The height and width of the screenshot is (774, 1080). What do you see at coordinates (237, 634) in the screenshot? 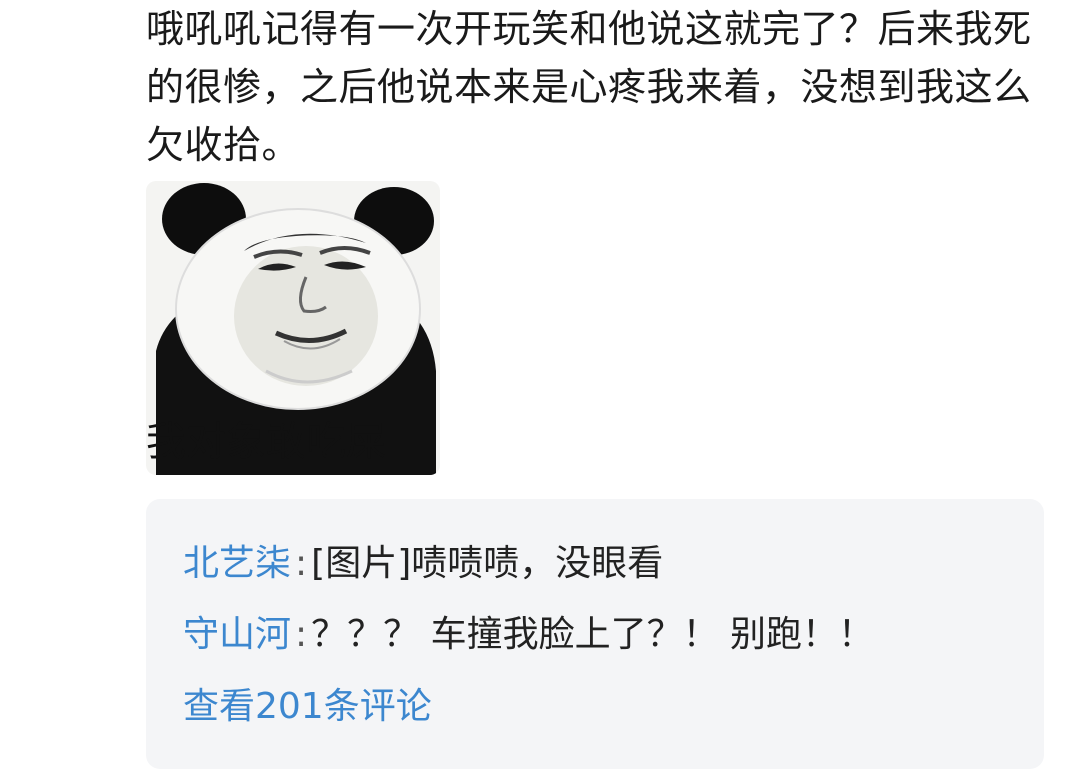
I see `comment-author: 守山河` at bounding box center [237, 634].